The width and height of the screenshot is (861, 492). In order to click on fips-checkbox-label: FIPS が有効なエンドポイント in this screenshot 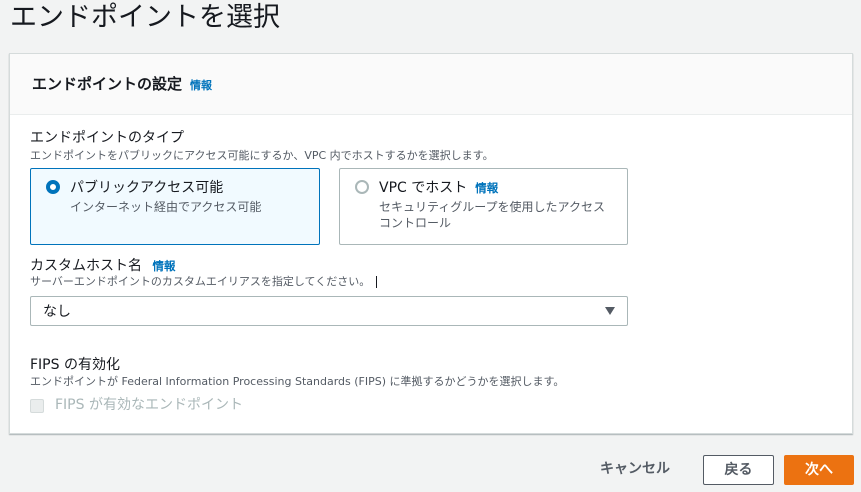, I will do `click(149, 405)`.